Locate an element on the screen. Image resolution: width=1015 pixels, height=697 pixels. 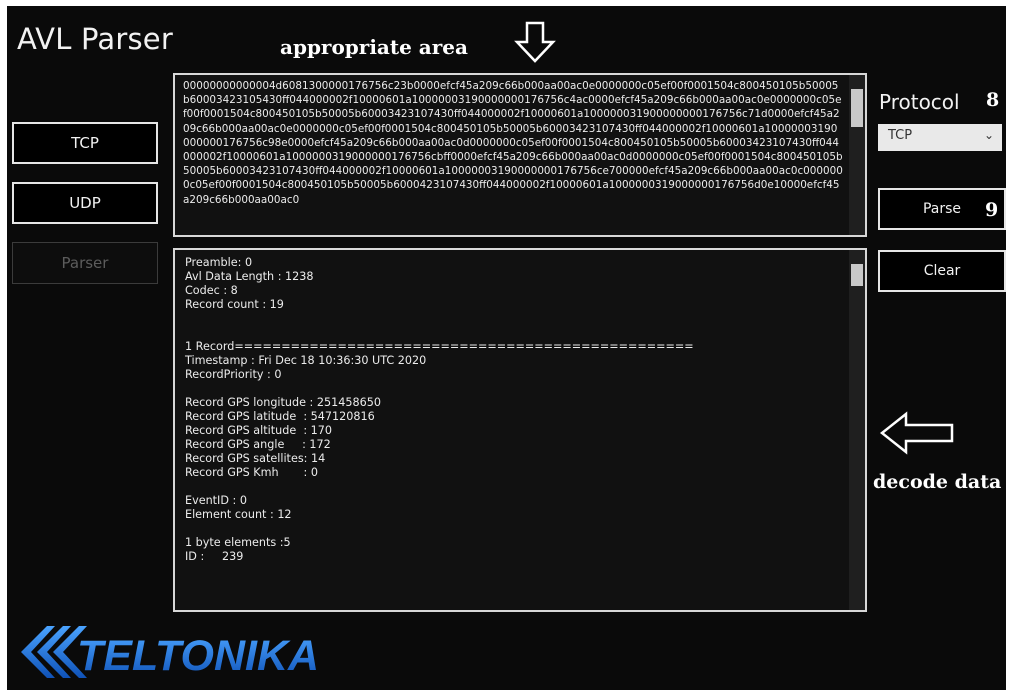
udp-button: UDP is located at coordinates (85, 203).